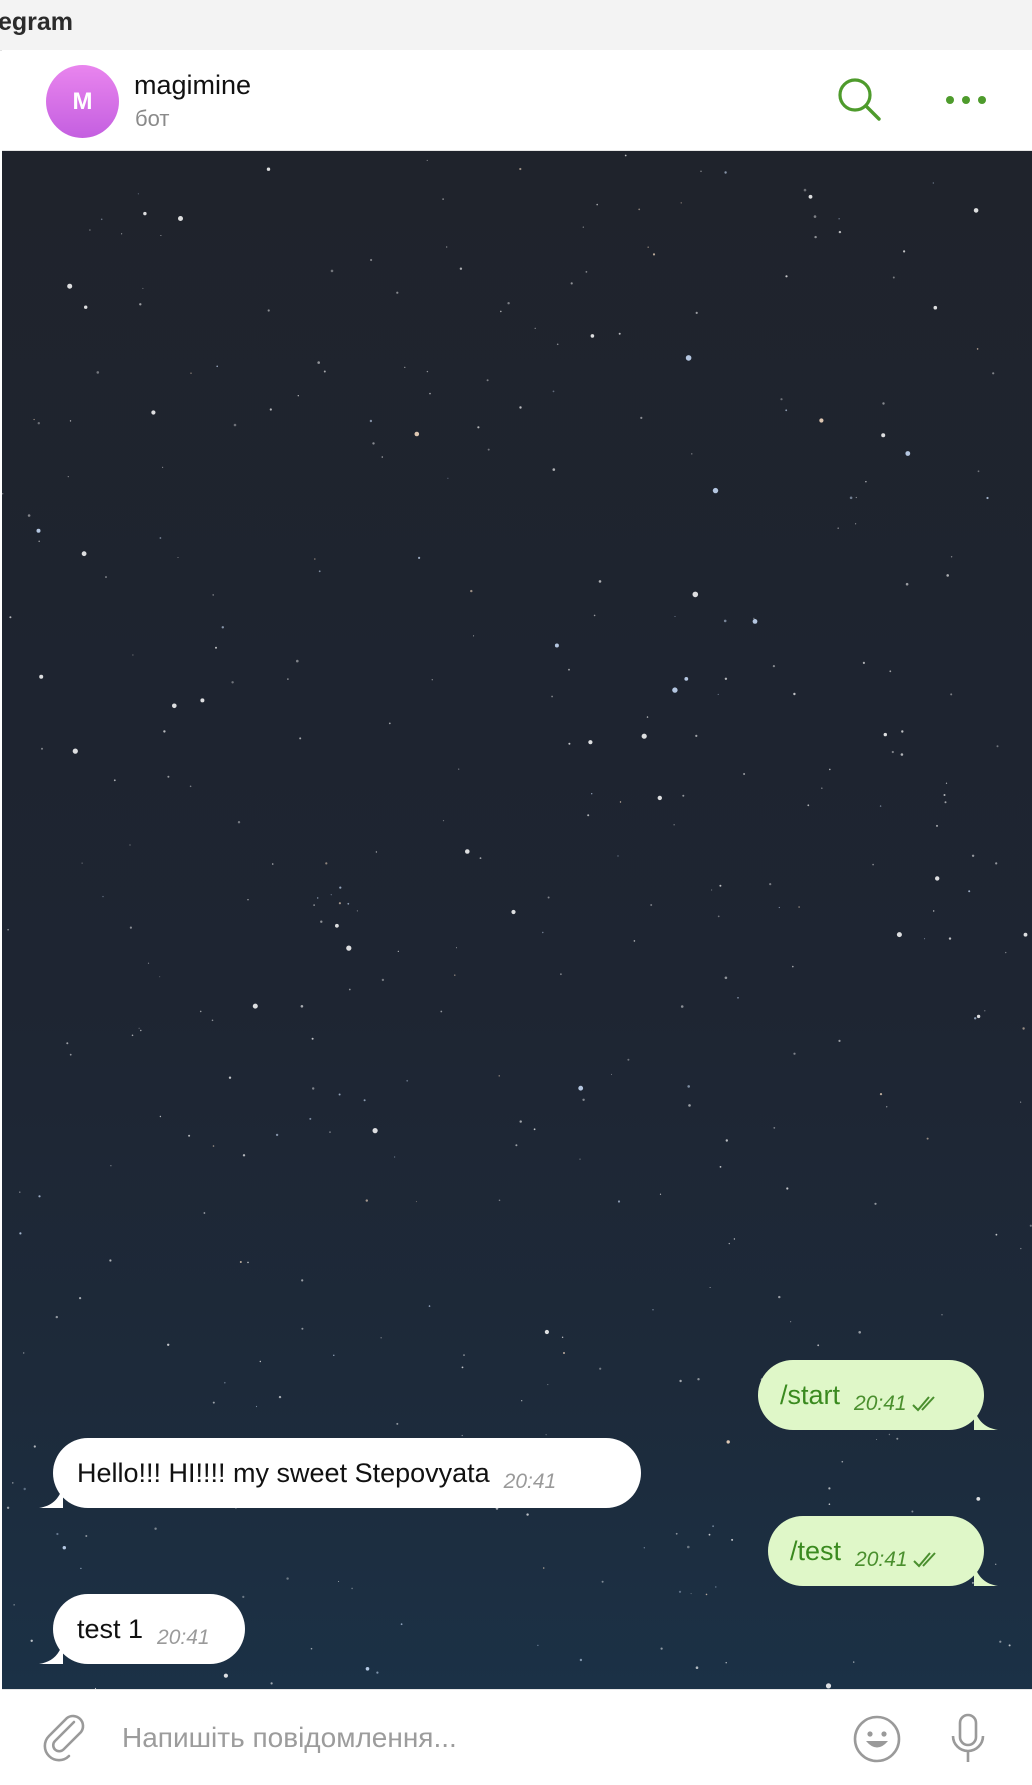 Image resolution: width=1032 pixels, height=1785 pixels. What do you see at coordinates (110, 1628) in the screenshot?
I see `message-text: test 1` at bounding box center [110, 1628].